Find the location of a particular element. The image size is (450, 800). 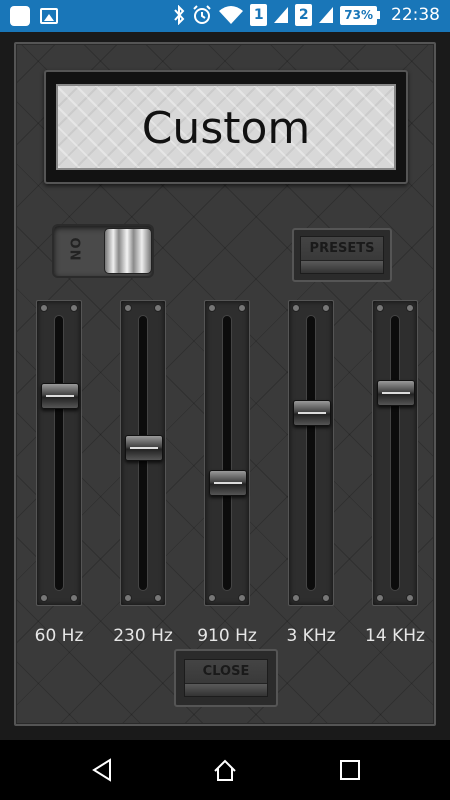

close-button: CLOSE is located at coordinates (226, 678).